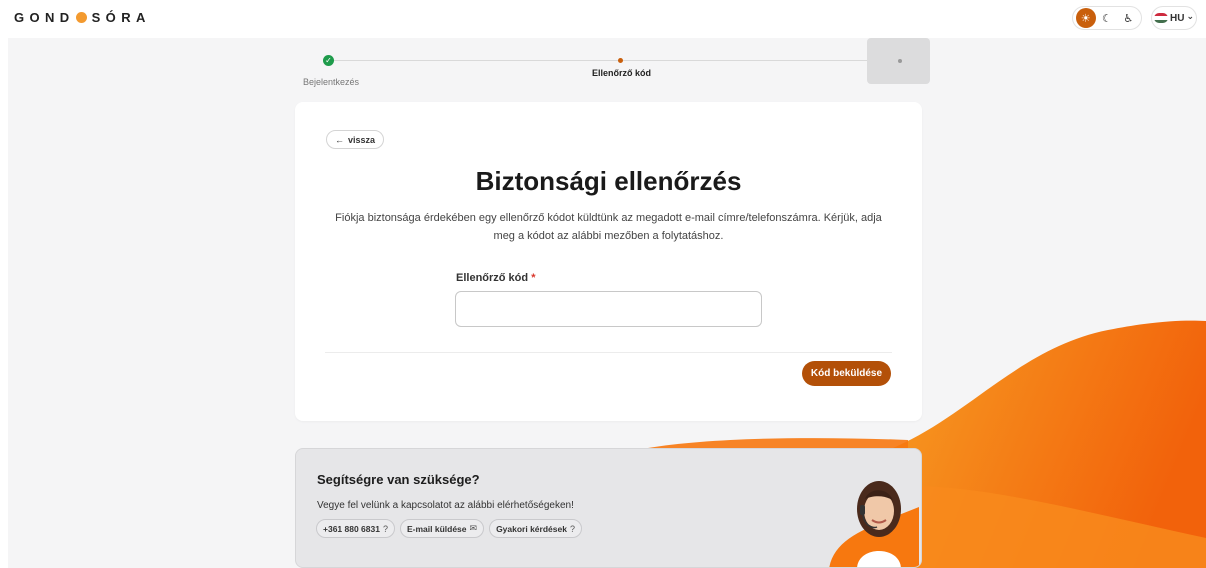  Describe the element at coordinates (608, 309) in the screenshot. I see `verification-code-input` at that location.